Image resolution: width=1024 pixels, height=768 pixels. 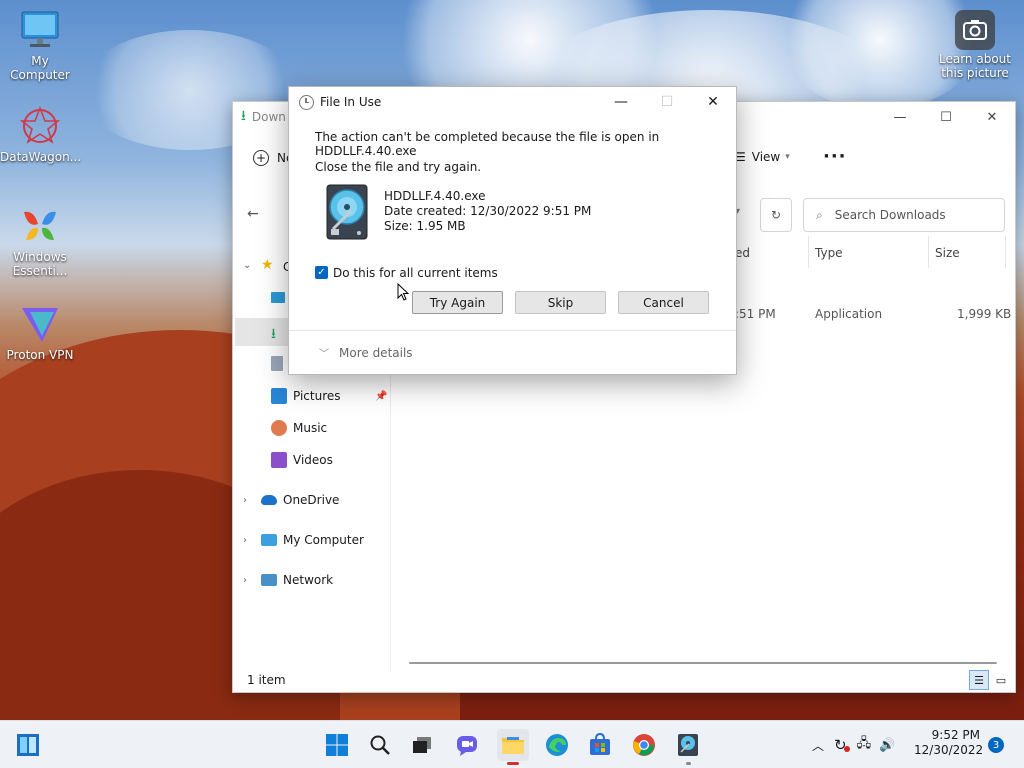 What do you see at coordinates (350, 460) in the screenshot?
I see `sidebar-item-videos: Videos` at bounding box center [350, 460].